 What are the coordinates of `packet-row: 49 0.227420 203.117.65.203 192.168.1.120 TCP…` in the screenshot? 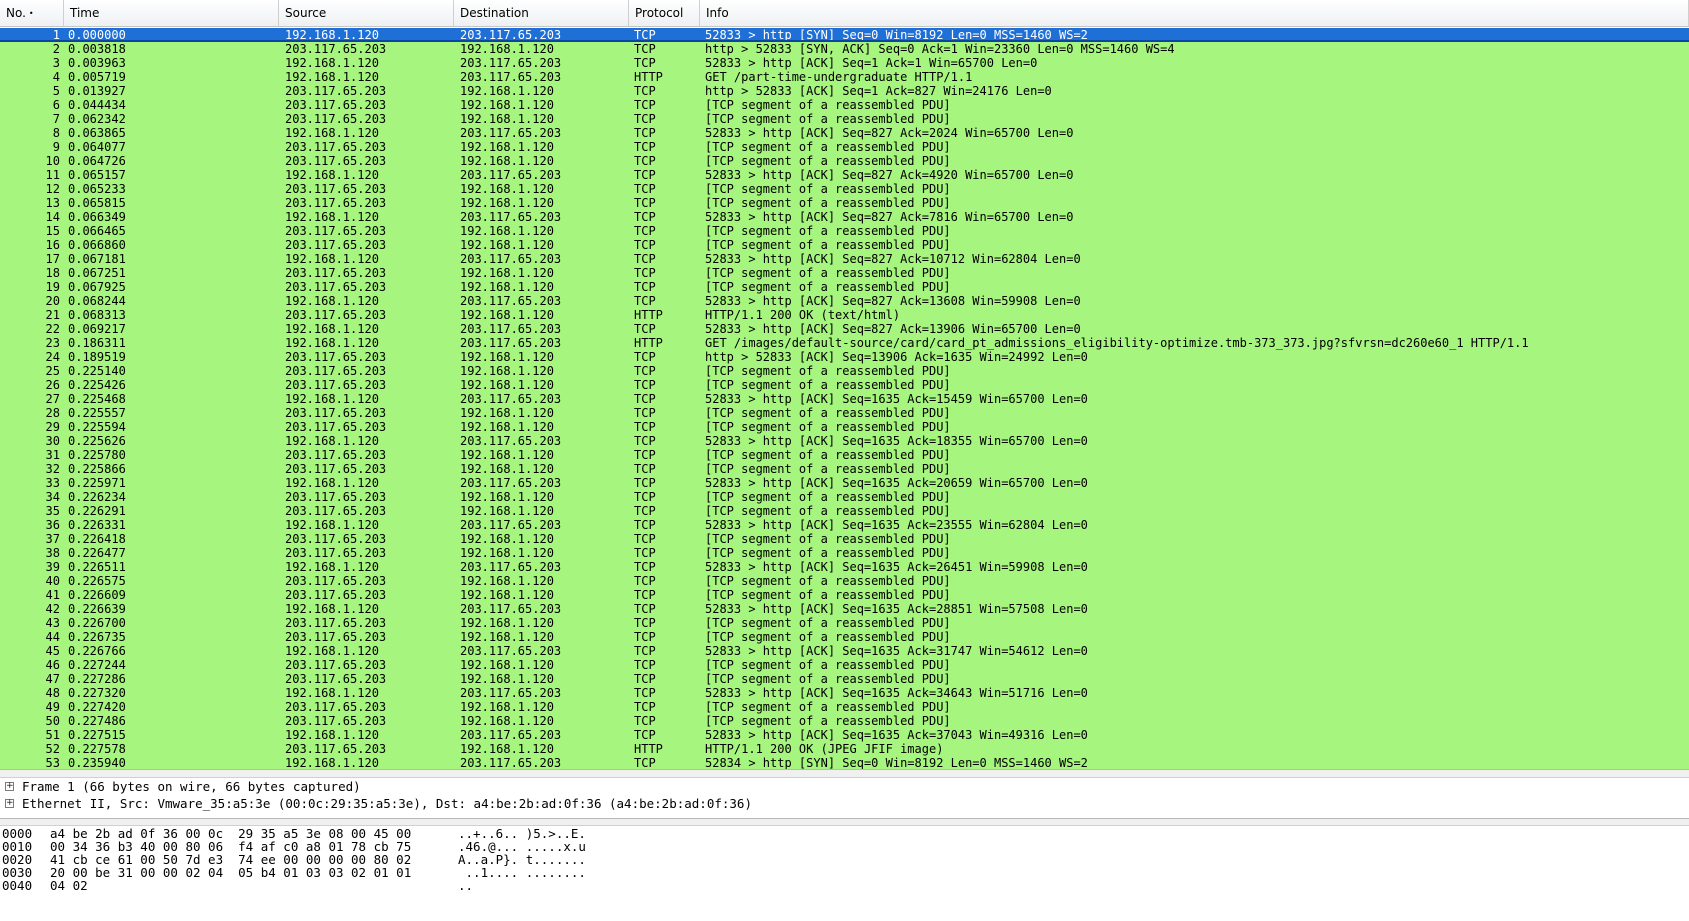 It's located at (844, 707).